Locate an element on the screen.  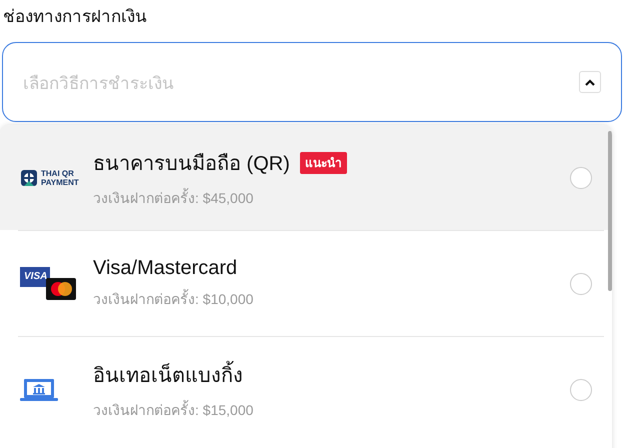
deposit-limit: วงเงินฝากต่อครั้ง: $10,000 is located at coordinates (173, 298).